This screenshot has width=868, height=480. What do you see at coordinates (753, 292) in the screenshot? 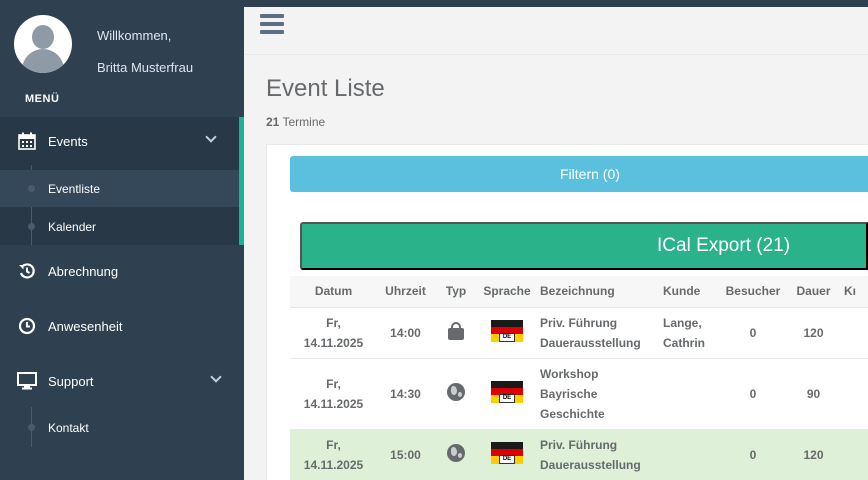
I see `column-header-besucher: Besucher` at bounding box center [753, 292].